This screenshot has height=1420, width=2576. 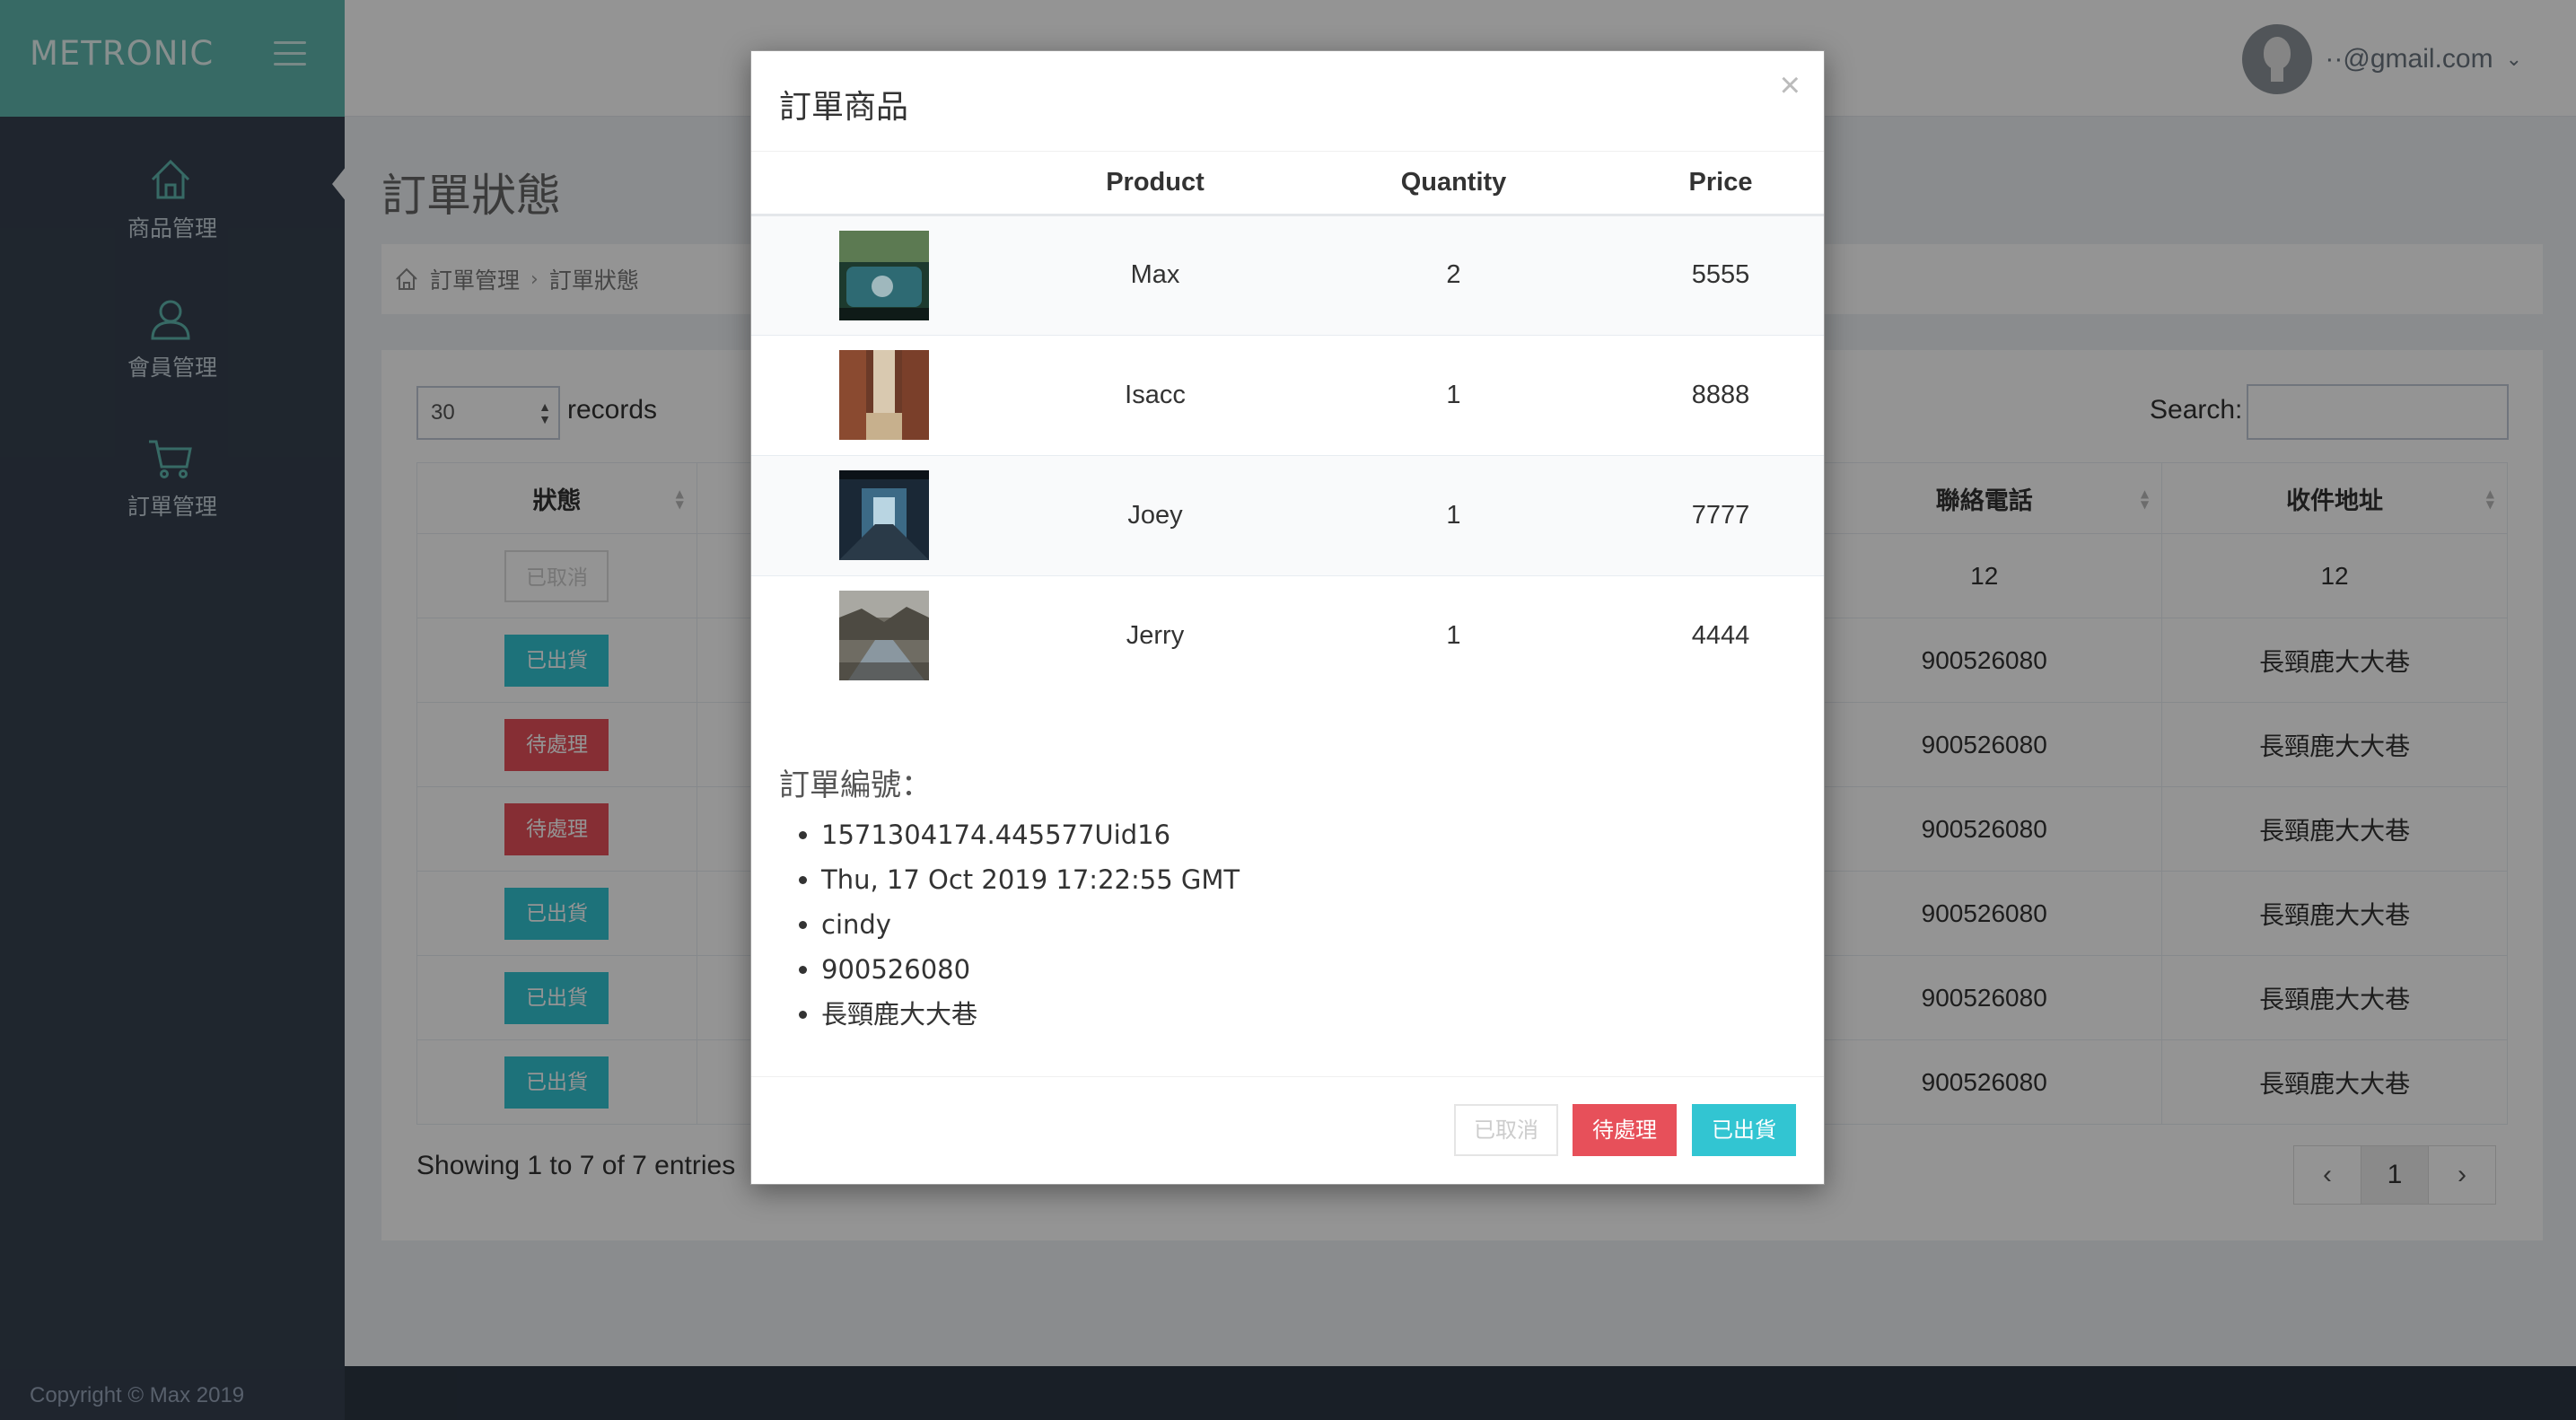 I want to click on product-name: Isacc, so click(x=1155, y=395).